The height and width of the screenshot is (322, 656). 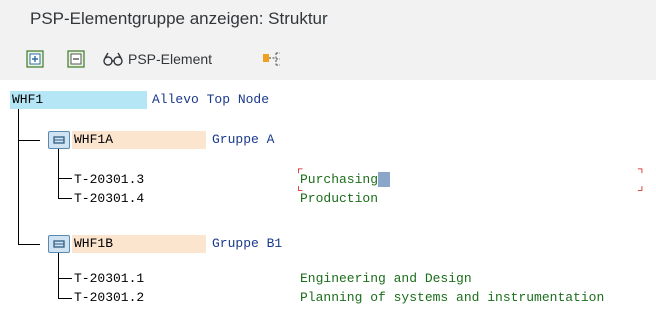 I want to click on tree-node-element: T-20301.2, so click(x=181, y=298).